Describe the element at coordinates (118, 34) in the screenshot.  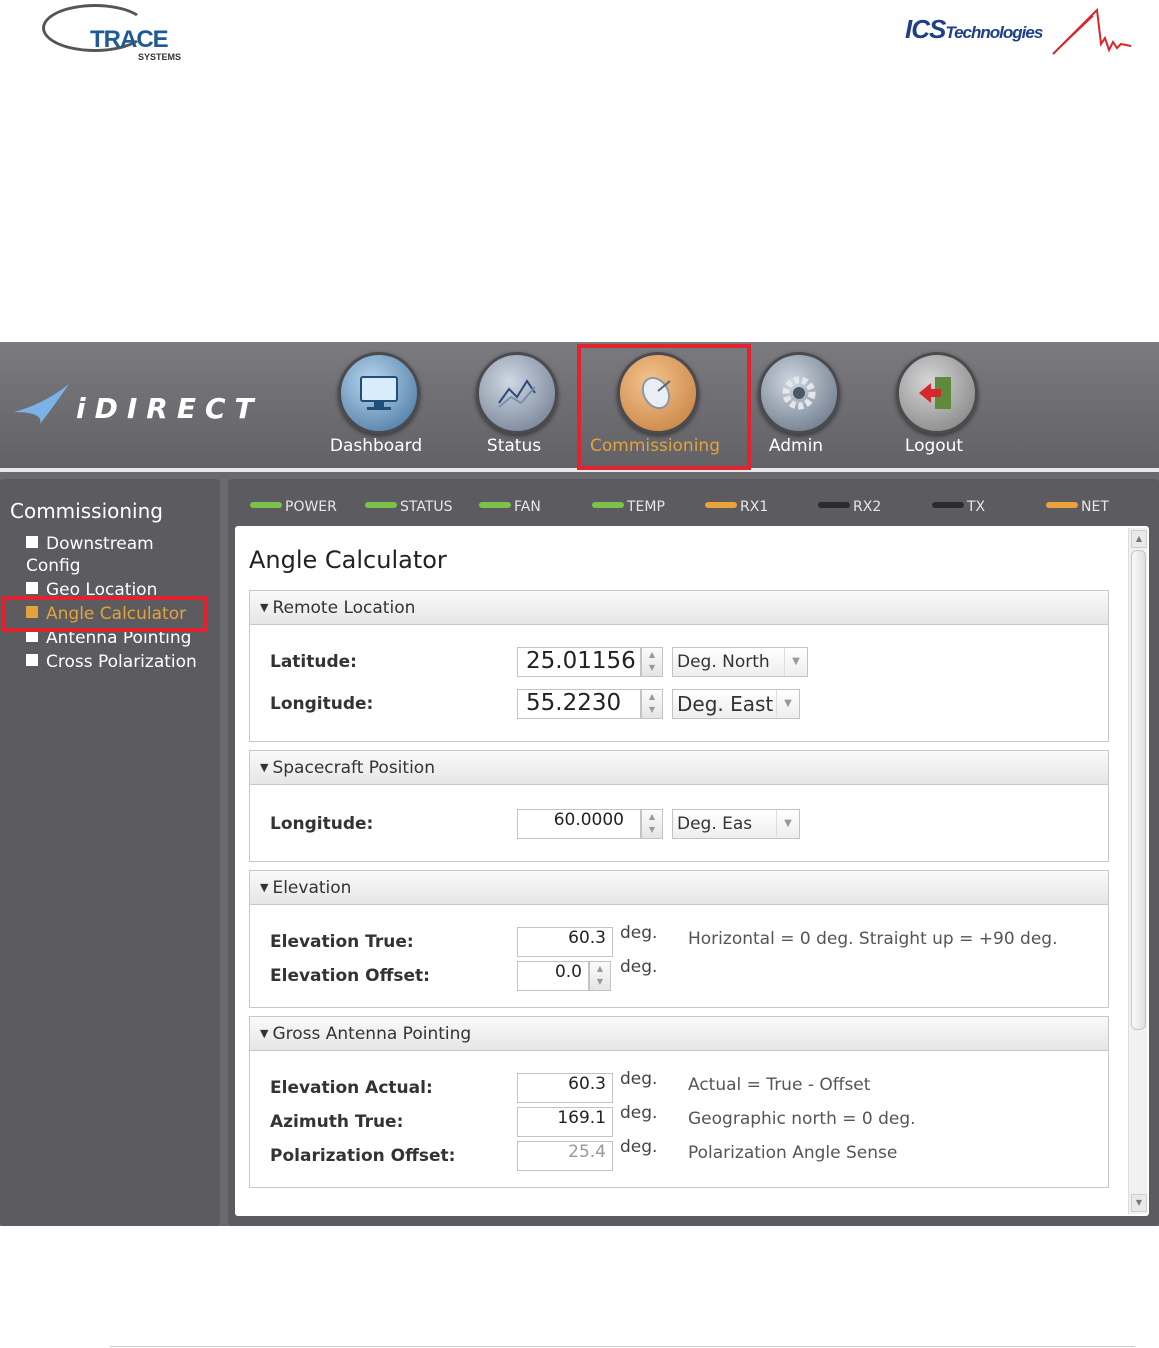
I see `trace-systems-logo: TRACE SYSTEMS` at that location.